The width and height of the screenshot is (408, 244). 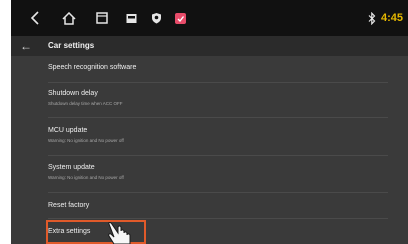 What do you see at coordinates (102, 18) in the screenshot?
I see `recent-apps-icon` at bounding box center [102, 18].